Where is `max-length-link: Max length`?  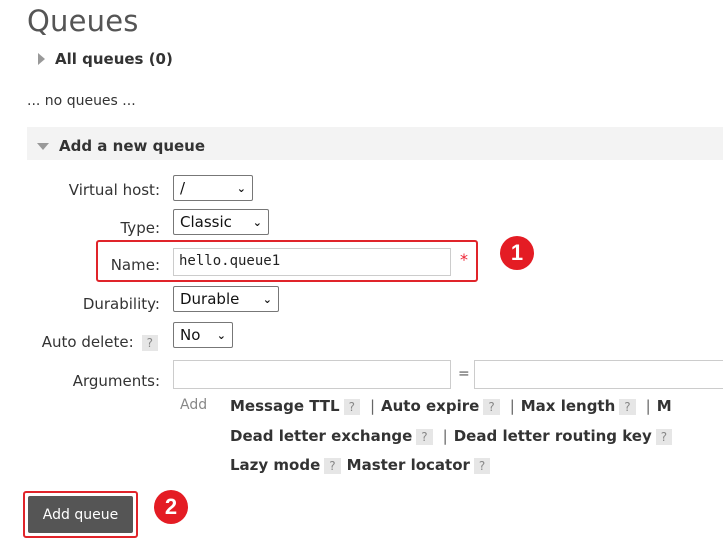
max-length-link: Max length is located at coordinates (568, 406).